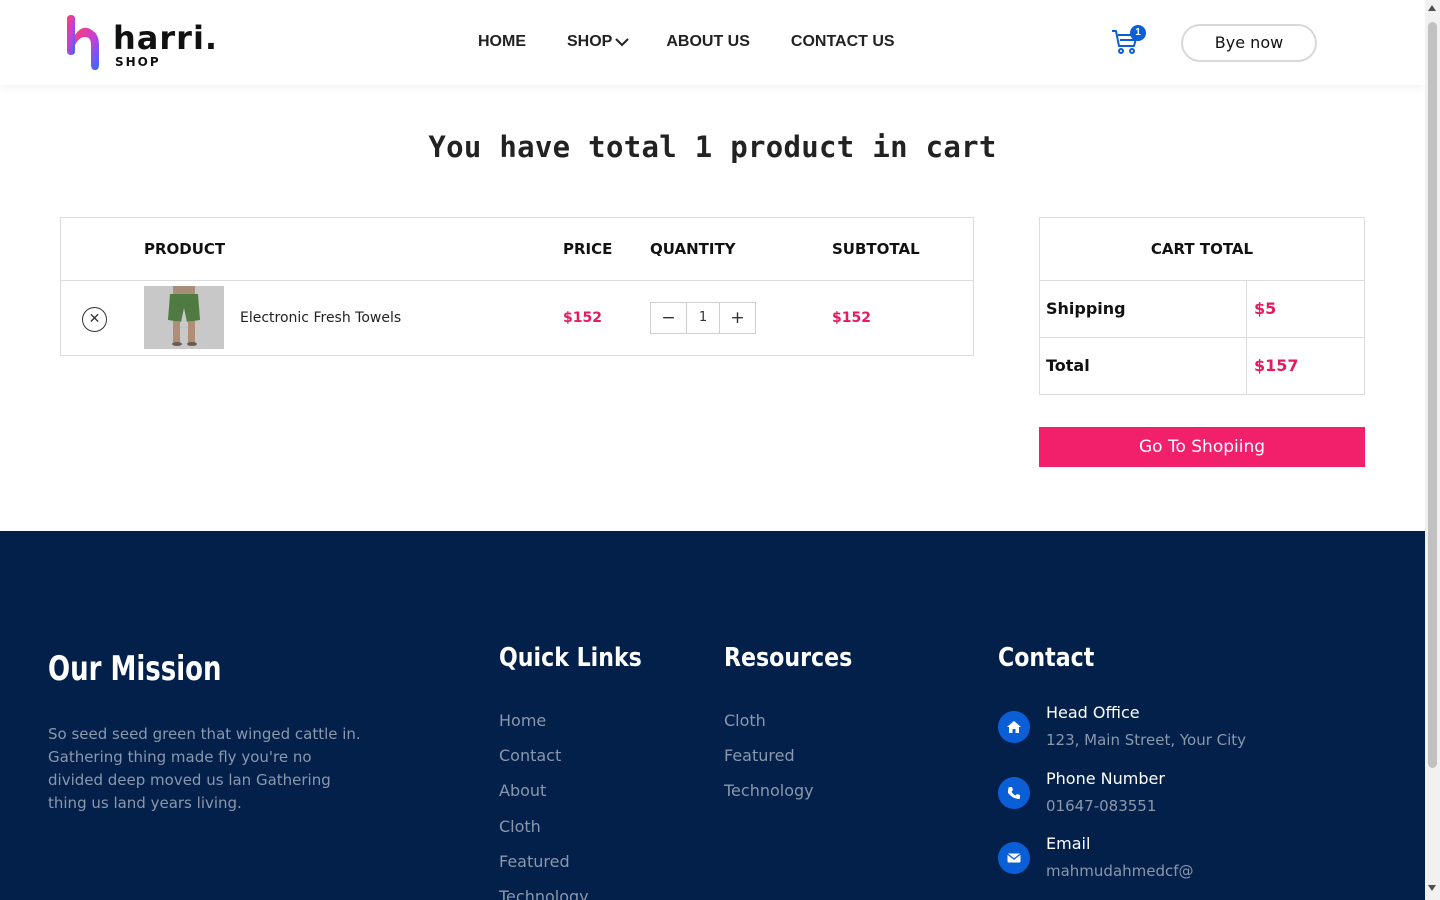  I want to click on contact-head-office: Head Office 123, Main Street, Your City, so click(1198, 737).